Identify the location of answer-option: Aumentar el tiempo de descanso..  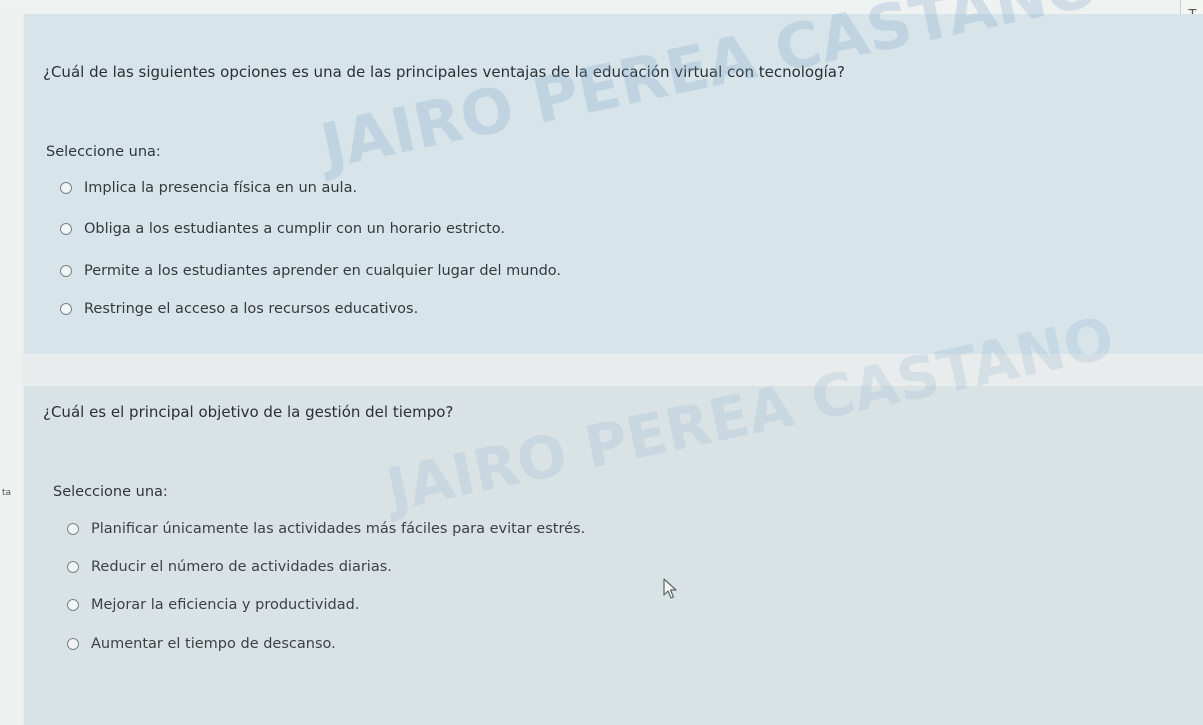
(201, 644).